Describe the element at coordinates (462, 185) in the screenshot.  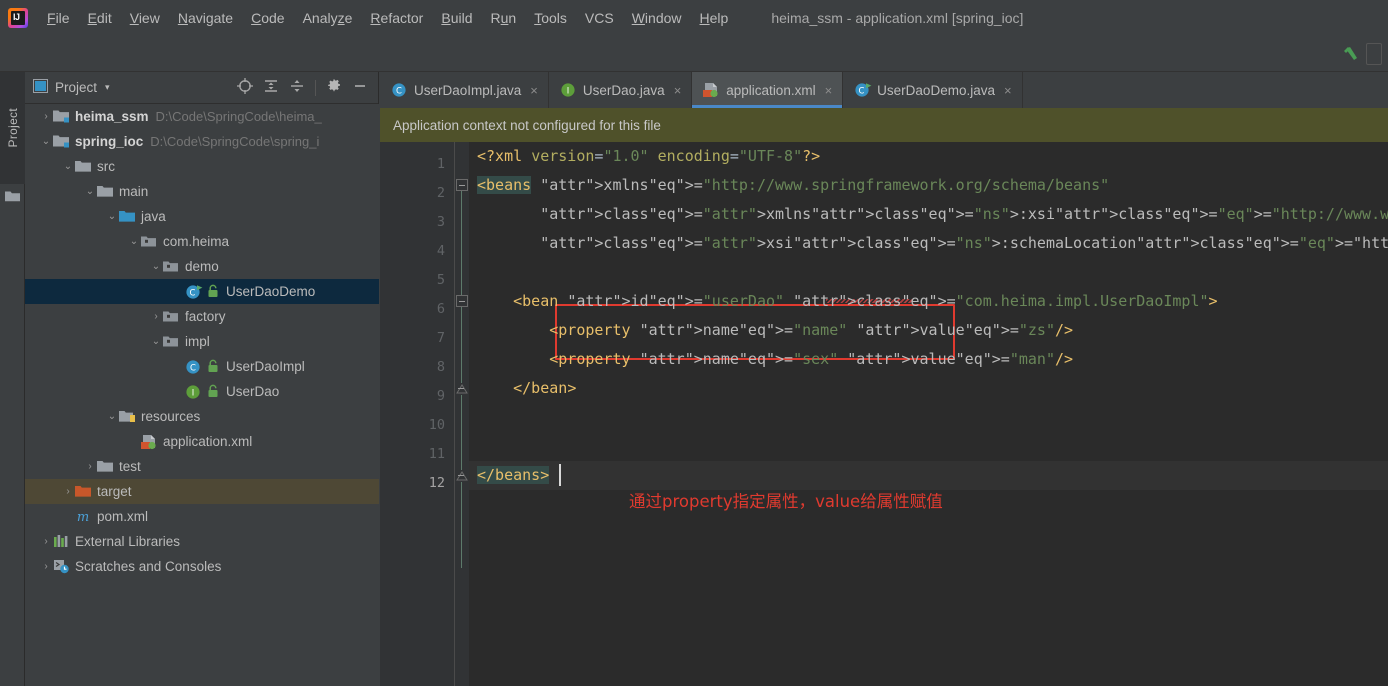
I see `fold-marker-beans` at that location.